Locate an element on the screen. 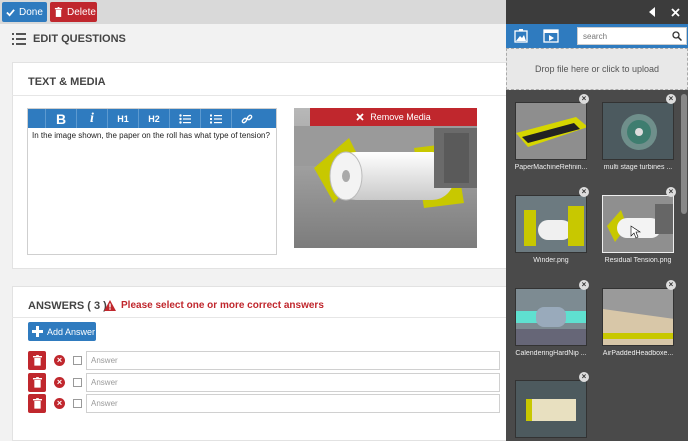 The image size is (688, 441). media-thumbnail: Winder.png × is located at coordinates (551, 227).